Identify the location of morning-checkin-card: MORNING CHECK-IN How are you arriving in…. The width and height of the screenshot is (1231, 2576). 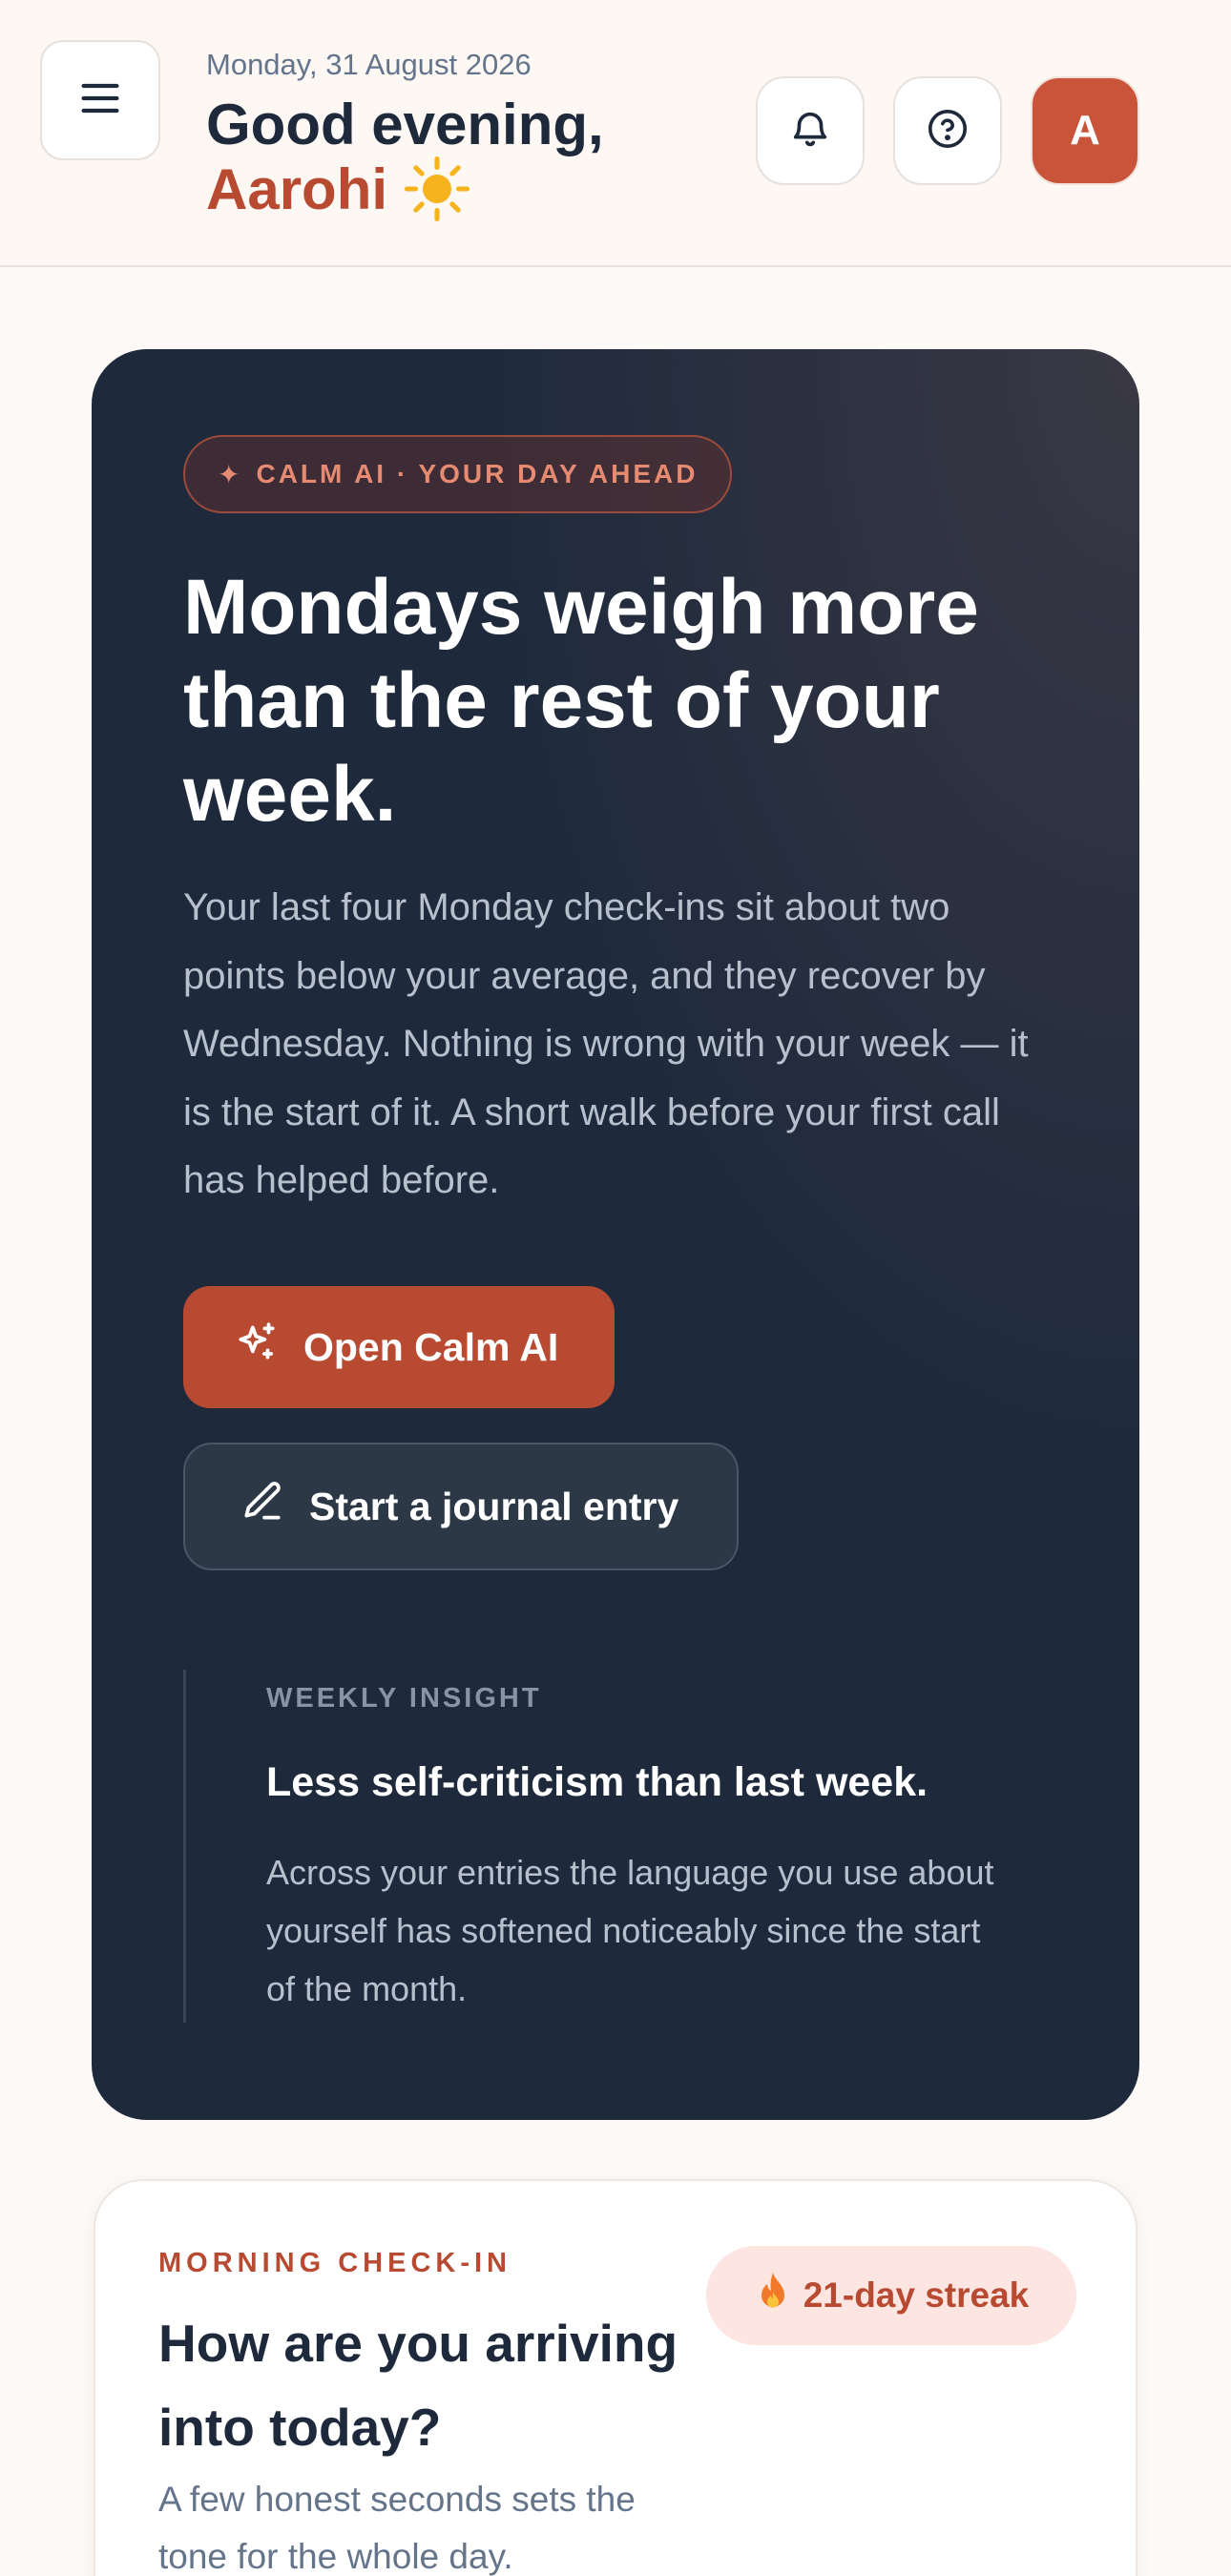
(615, 2377).